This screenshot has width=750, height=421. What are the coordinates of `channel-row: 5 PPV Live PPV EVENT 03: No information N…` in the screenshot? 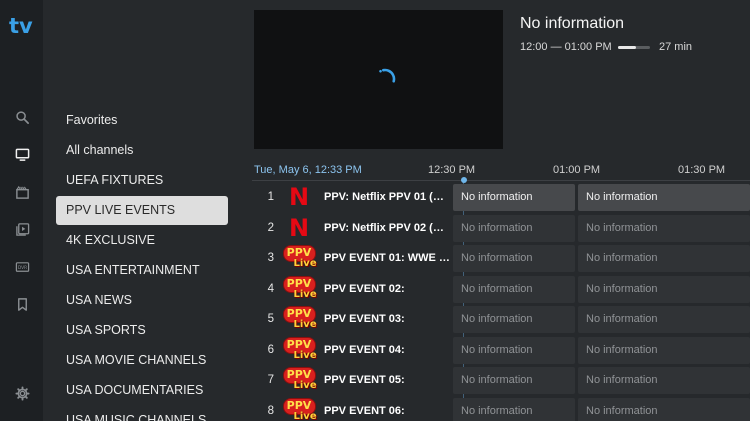 It's located at (501, 319).